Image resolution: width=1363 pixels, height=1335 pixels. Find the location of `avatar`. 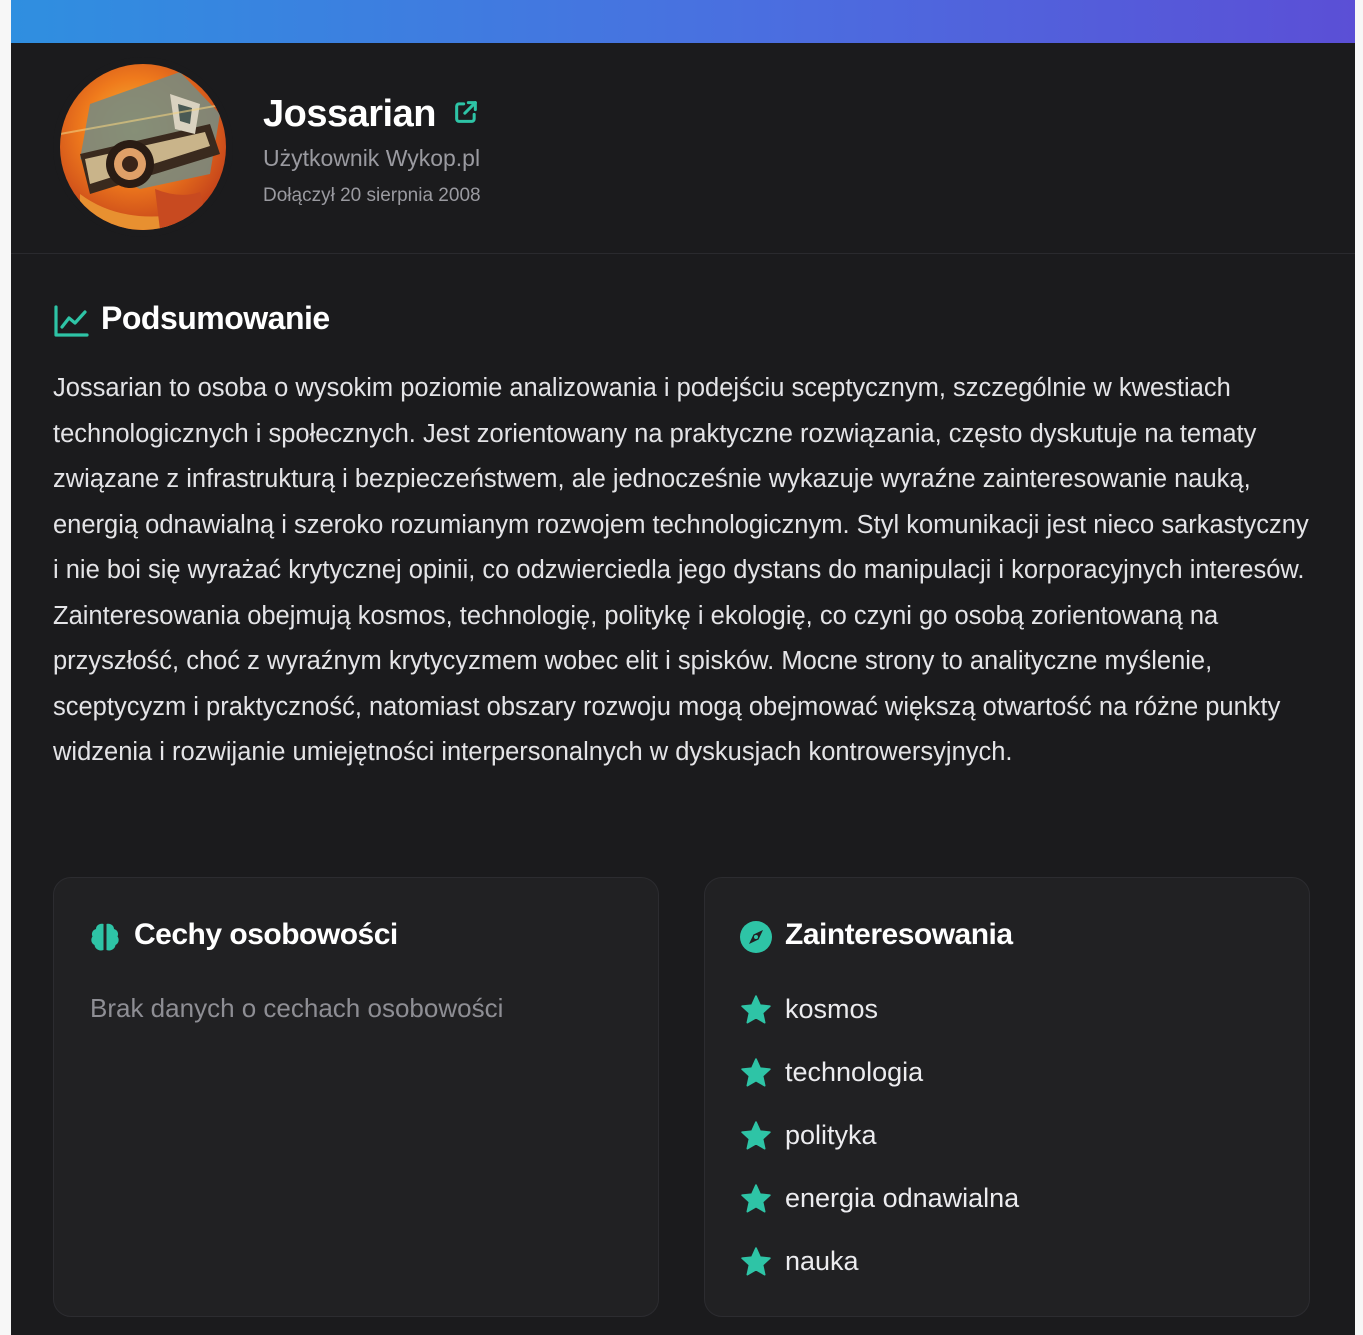

avatar is located at coordinates (143, 147).